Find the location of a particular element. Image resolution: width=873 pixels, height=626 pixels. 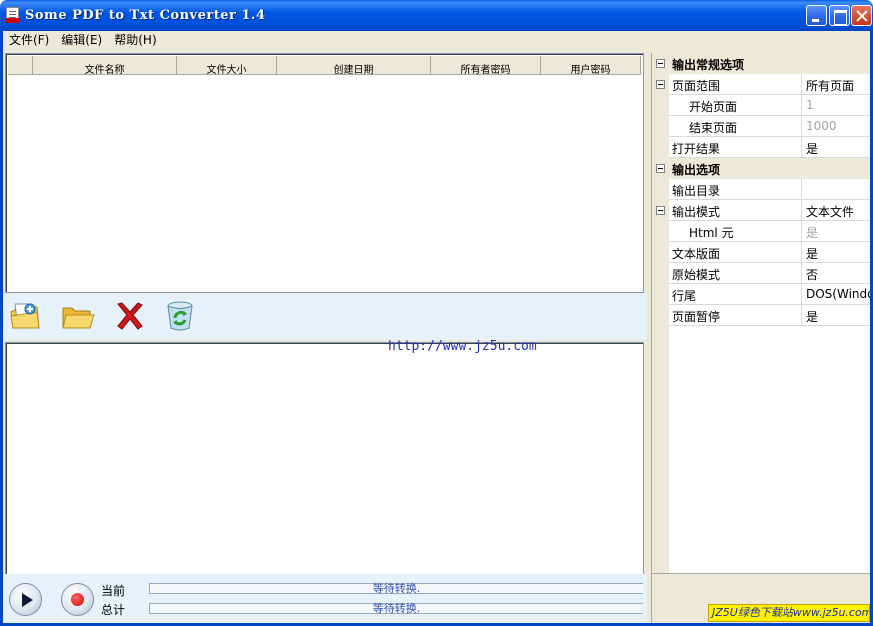

property-value is located at coordinates (836, 189).